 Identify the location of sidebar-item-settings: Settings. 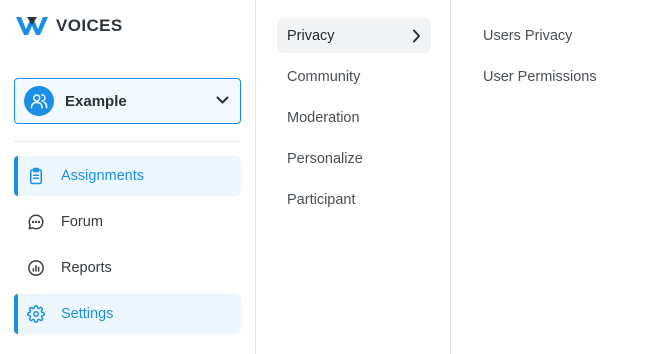
(127, 314).